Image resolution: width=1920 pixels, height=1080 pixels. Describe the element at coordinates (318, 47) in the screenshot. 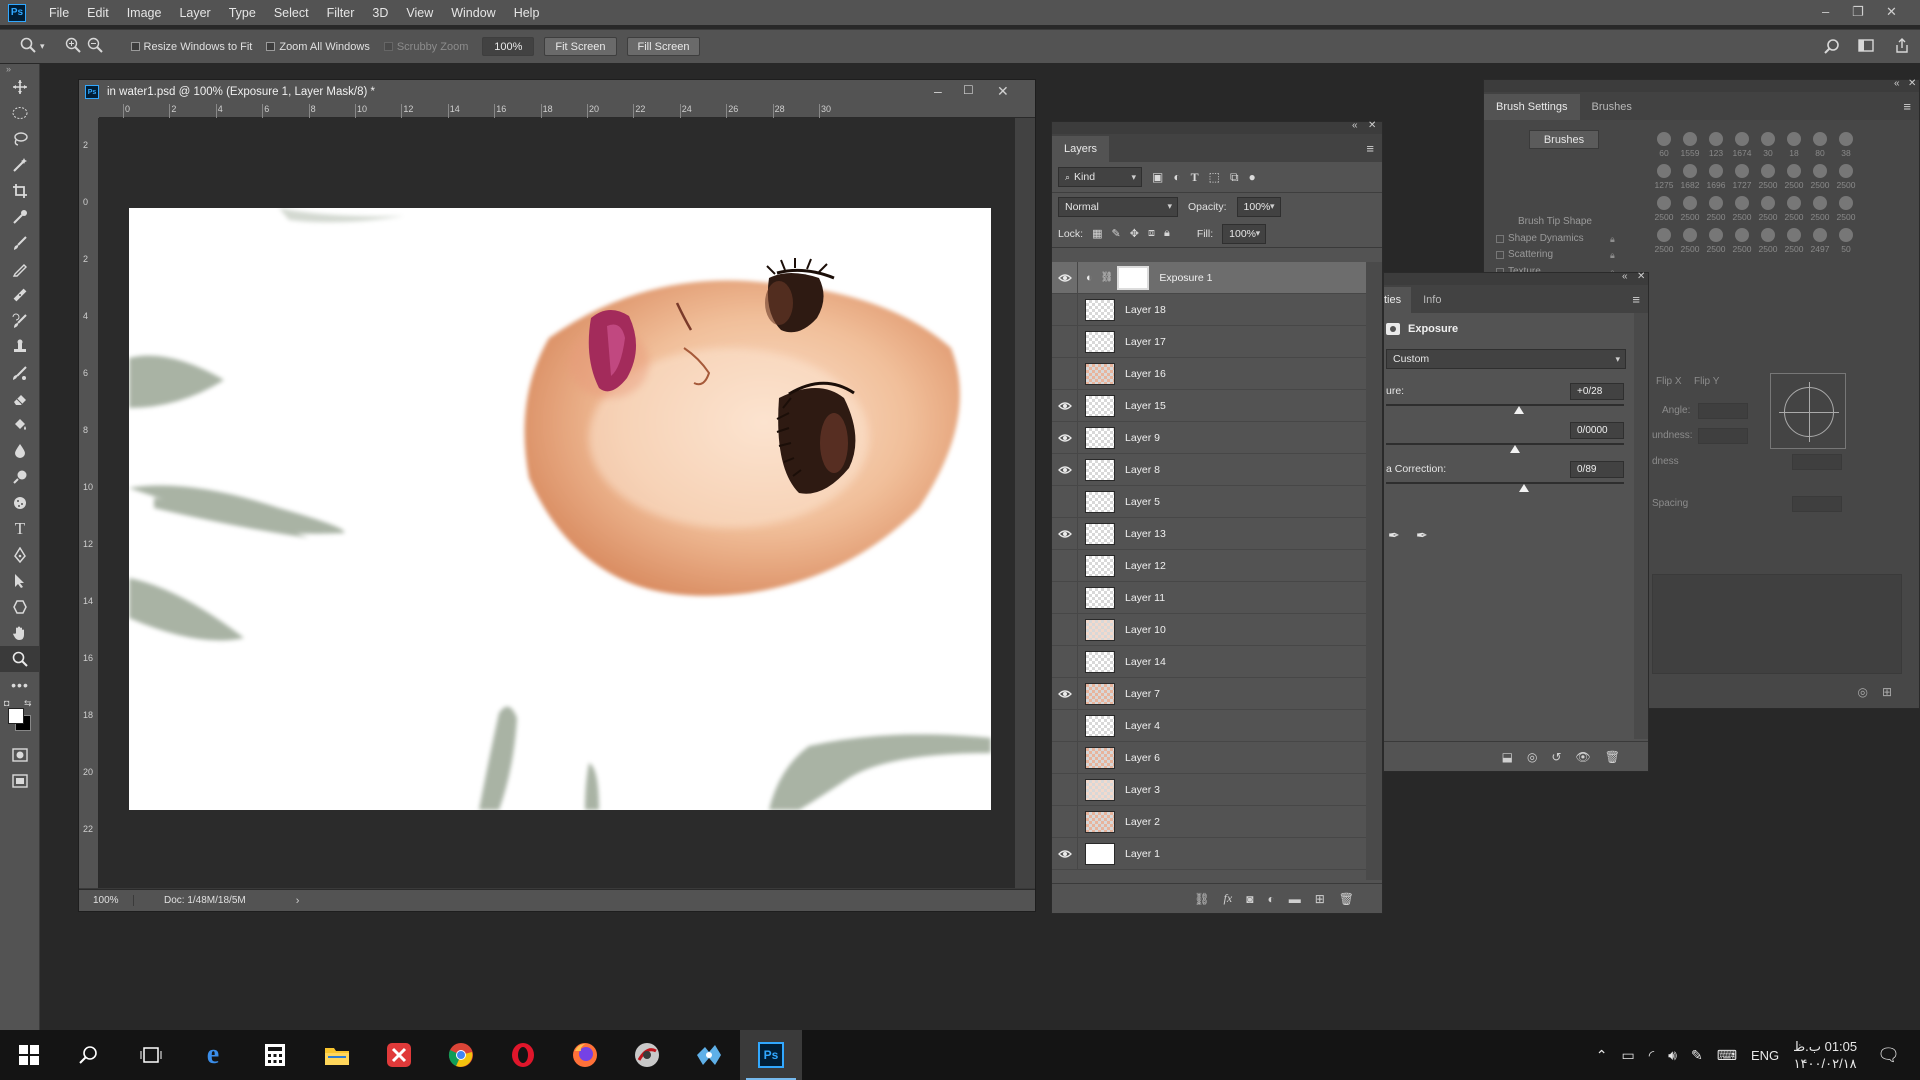

I see `zoom-all-checkbox: Zoom All Windows` at that location.